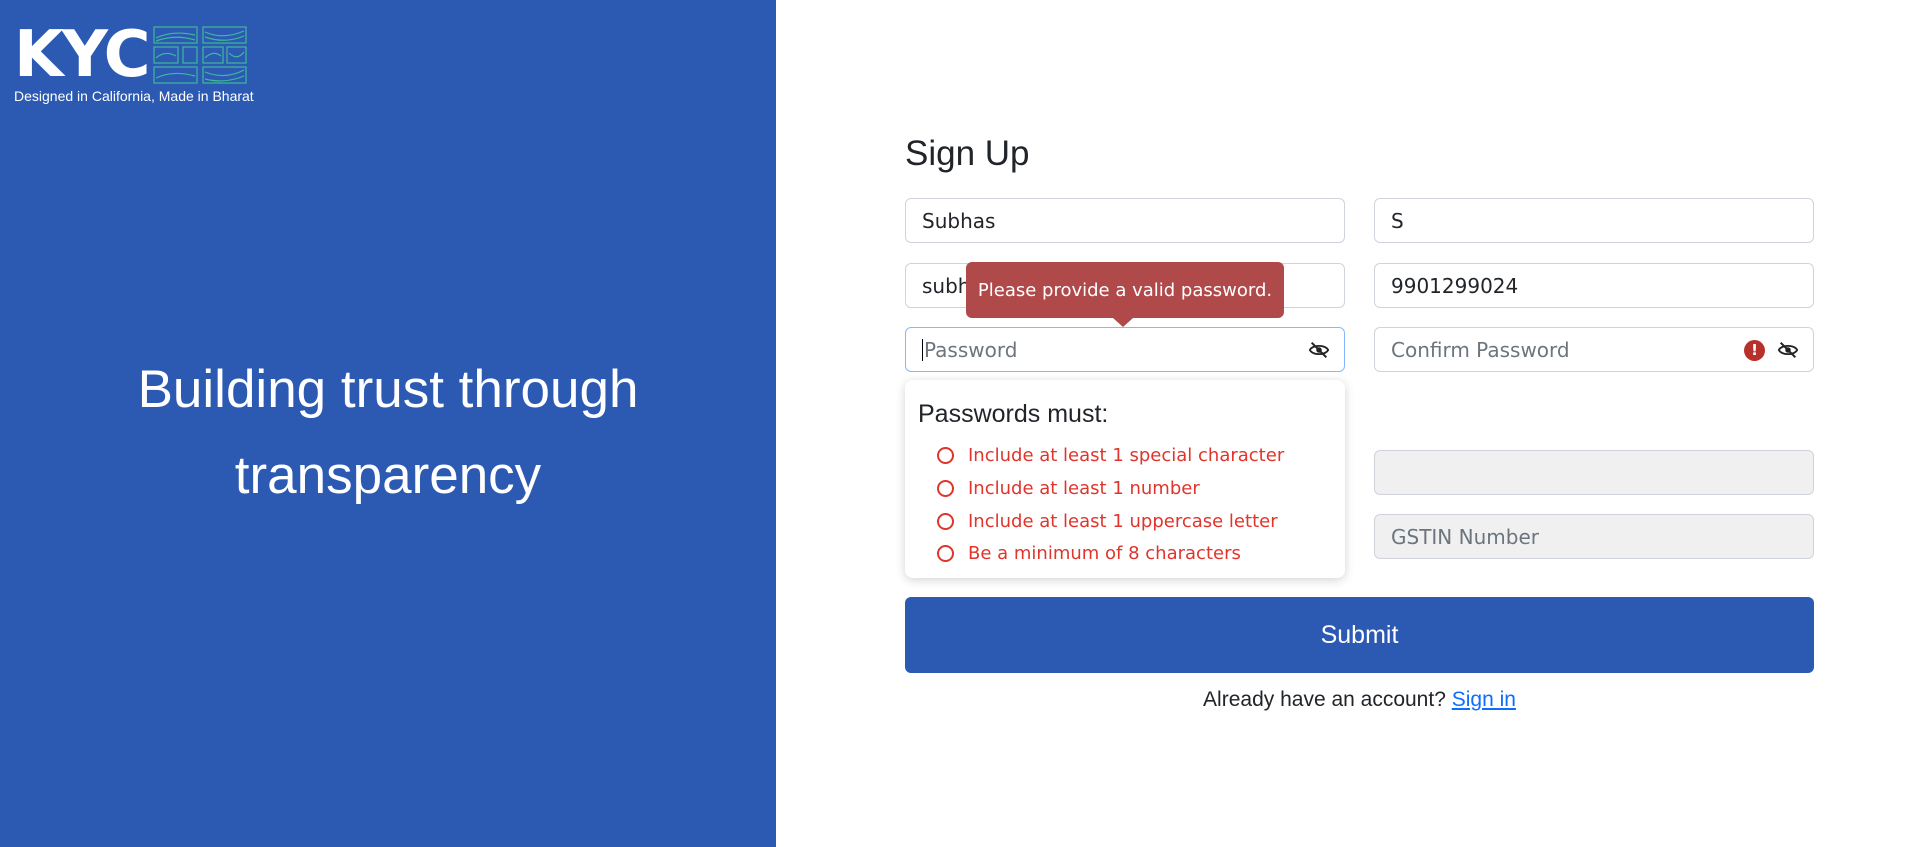 The image size is (1920, 847). Describe the element at coordinates (1123, 521) in the screenshot. I see `rule-text: Include at least 1 uppercase letter` at that location.